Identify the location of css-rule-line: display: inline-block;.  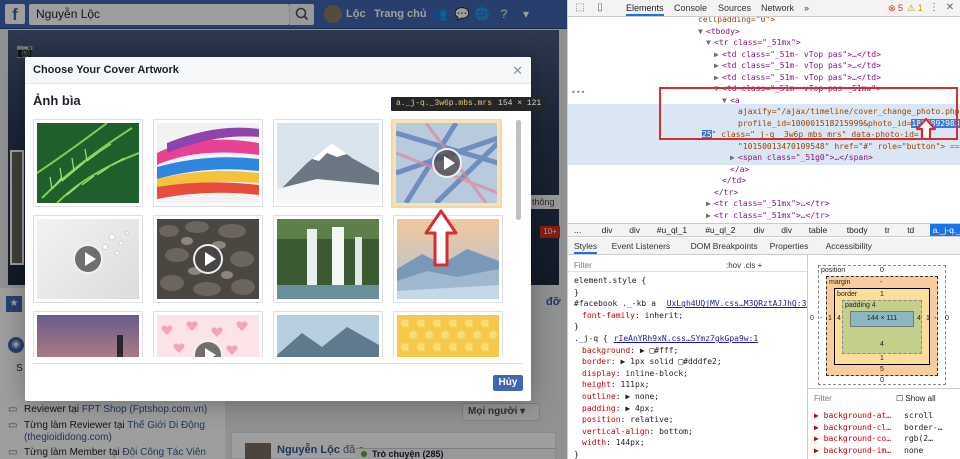
(635, 373).